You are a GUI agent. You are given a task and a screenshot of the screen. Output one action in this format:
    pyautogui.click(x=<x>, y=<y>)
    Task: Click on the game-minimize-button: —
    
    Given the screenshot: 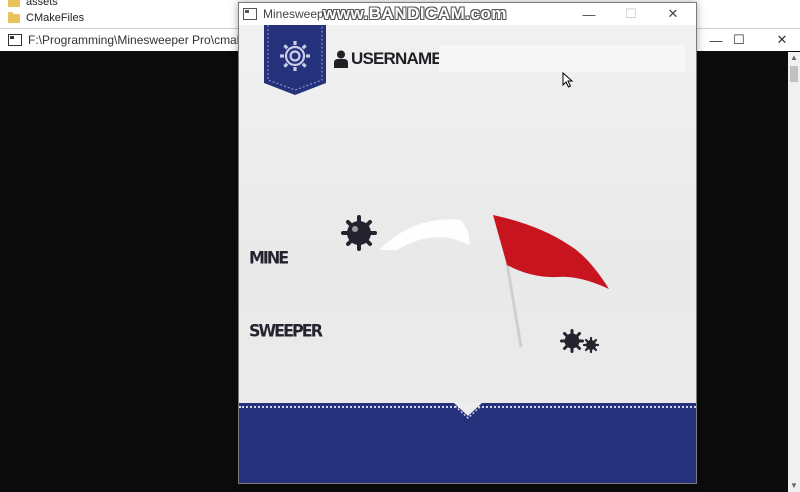 What is the action you would take?
    pyautogui.click(x=589, y=14)
    